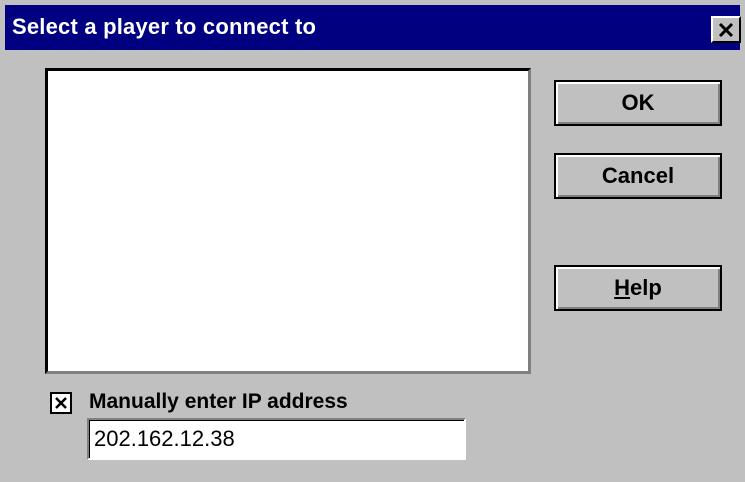 This screenshot has height=482, width=745. Describe the element at coordinates (164, 26) in the screenshot. I see `dialog-title: Select a player to connect to` at that location.